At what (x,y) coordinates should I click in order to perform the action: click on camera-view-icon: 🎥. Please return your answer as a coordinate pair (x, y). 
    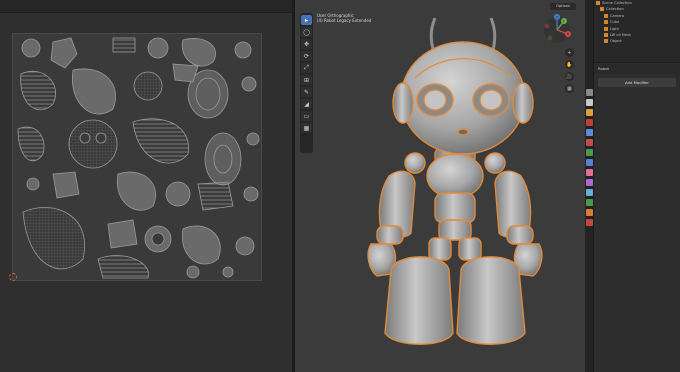
    Looking at the image, I should click on (569, 76).